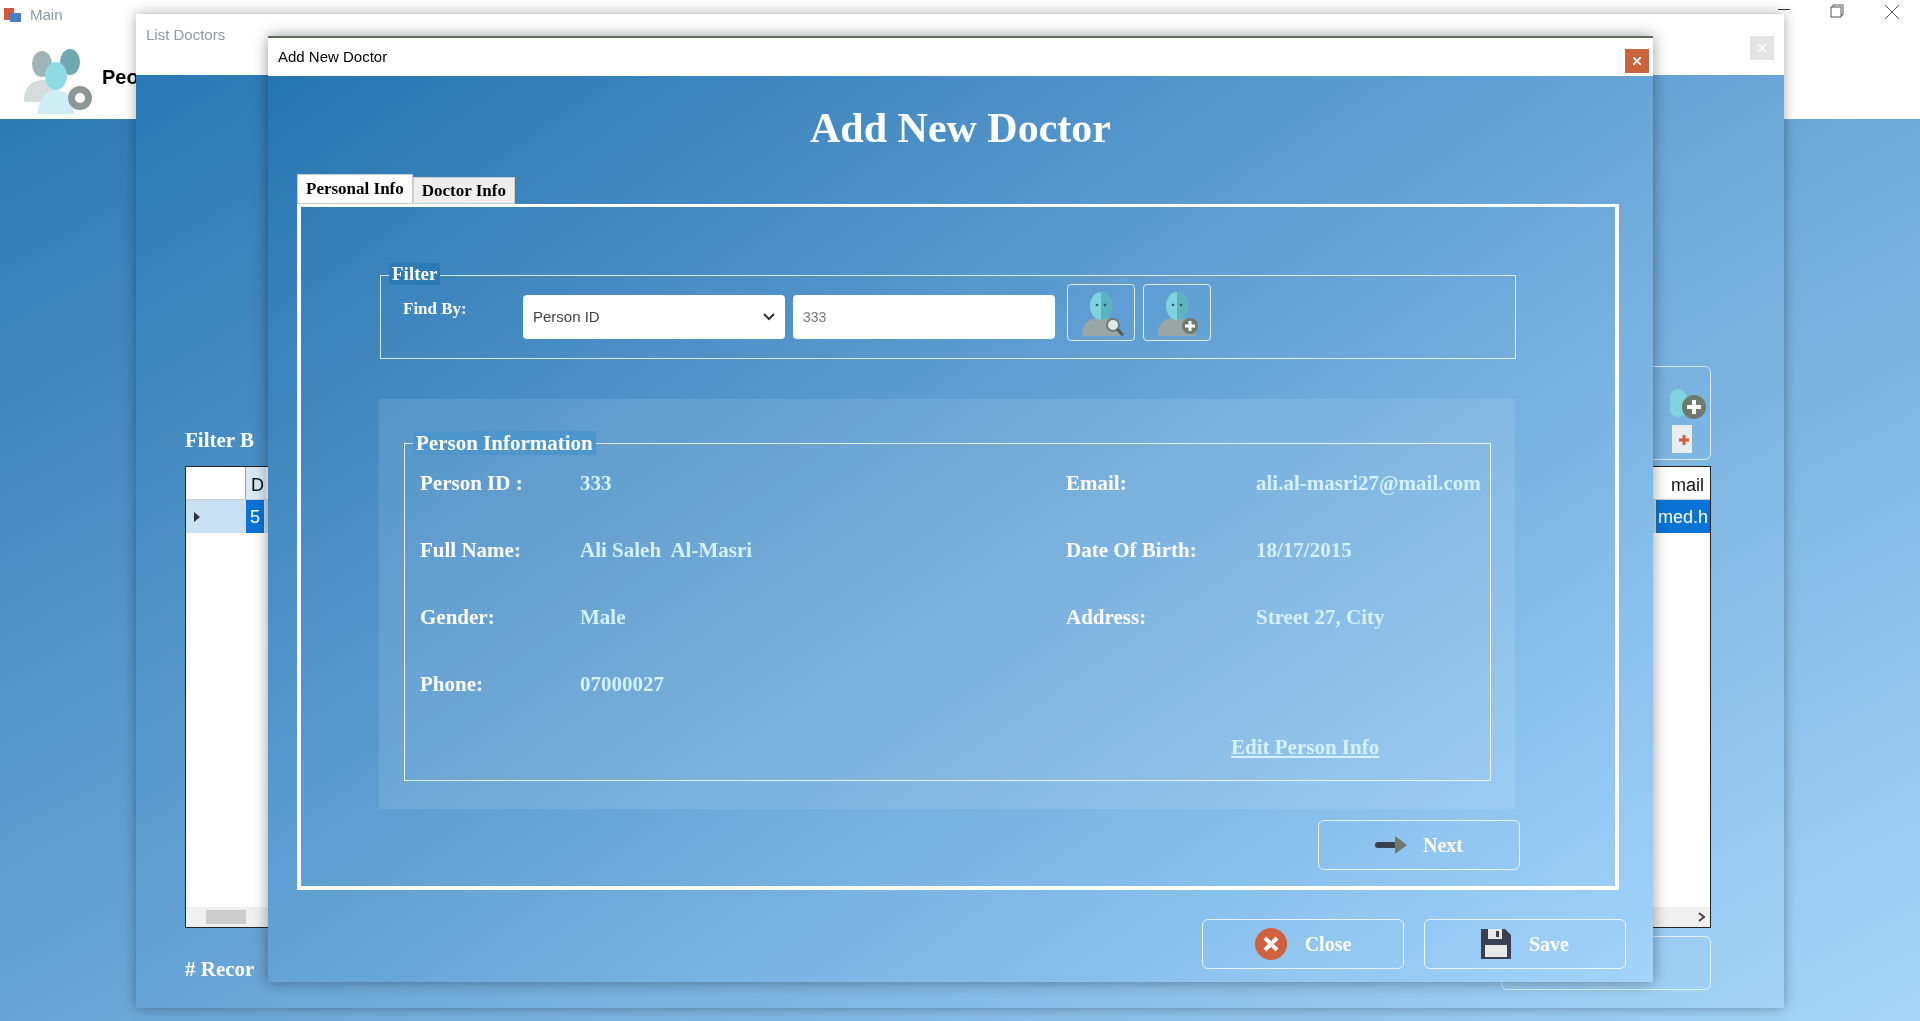 The width and height of the screenshot is (1920, 1021). I want to click on dialog-title: Add New Doctor, so click(333, 56).